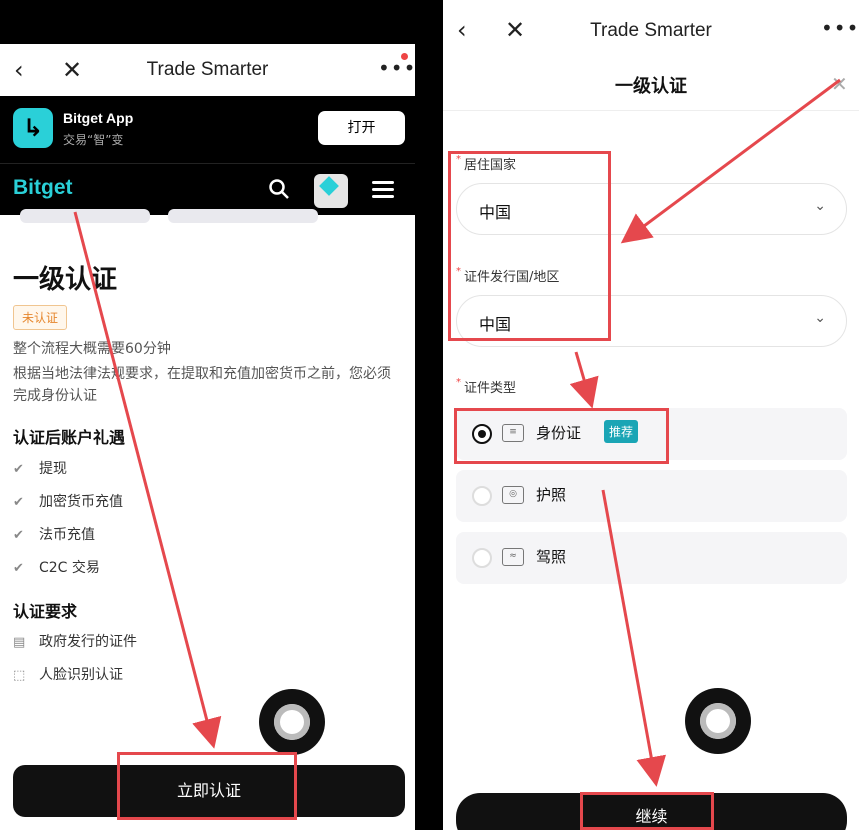 Image resolution: width=859 pixels, height=830 pixels. What do you see at coordinates (19, 642) in the screenshot?
I see `id-card-icon: ▤` at bounding box center [19, 642].